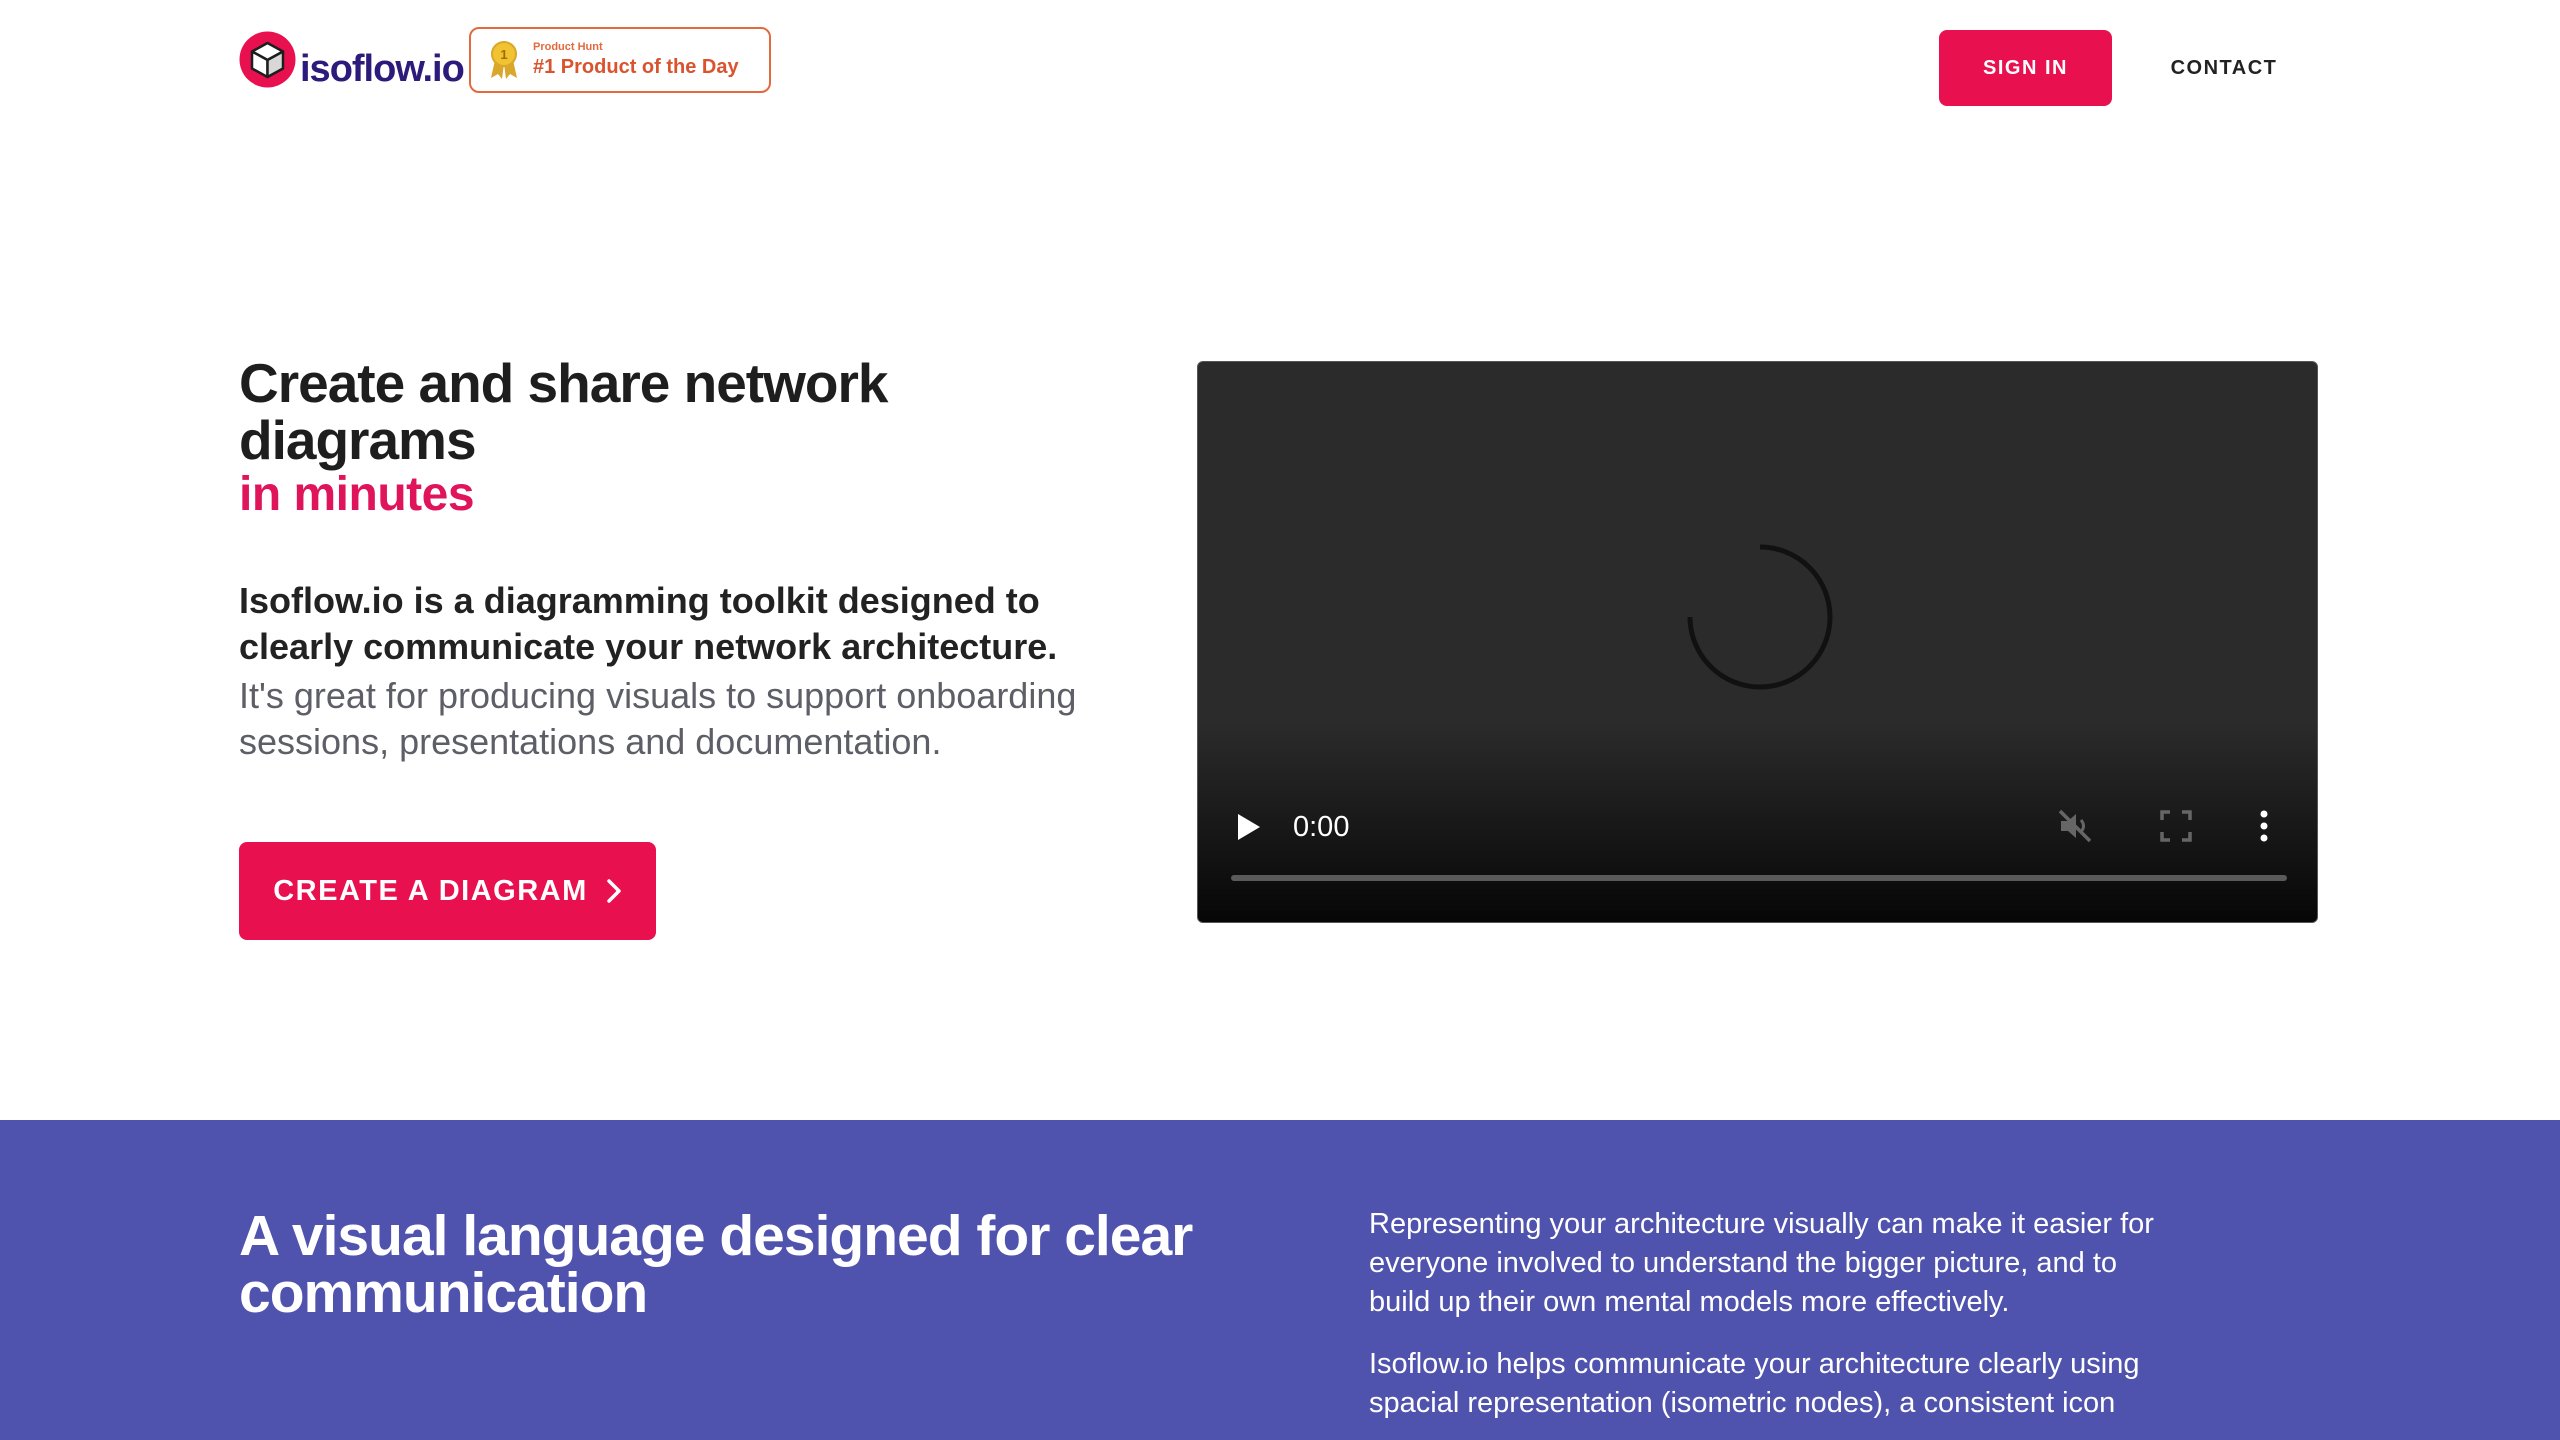  Describe the element at coordinates (2025, 68) in the screenshot. I see `sign-in-button: SIGN IN` at that location.